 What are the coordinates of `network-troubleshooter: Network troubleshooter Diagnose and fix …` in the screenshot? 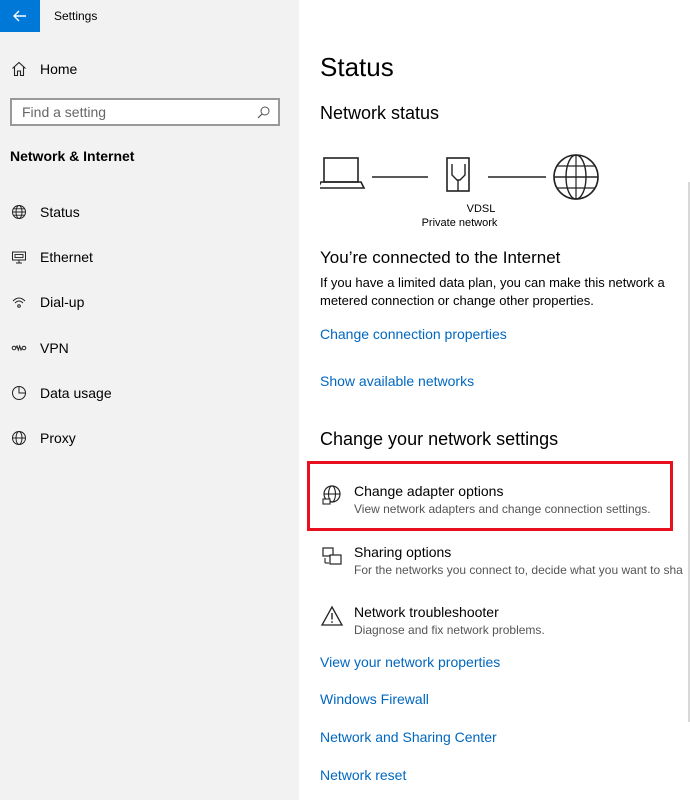 It's located at (505, 620).